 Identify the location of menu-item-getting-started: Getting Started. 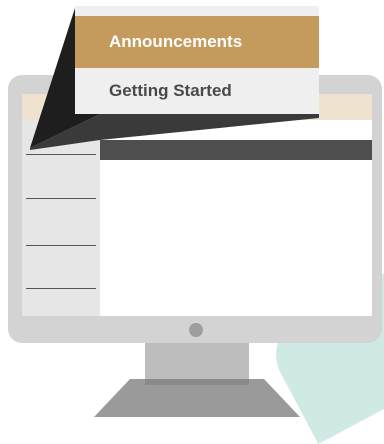
(197, 91).